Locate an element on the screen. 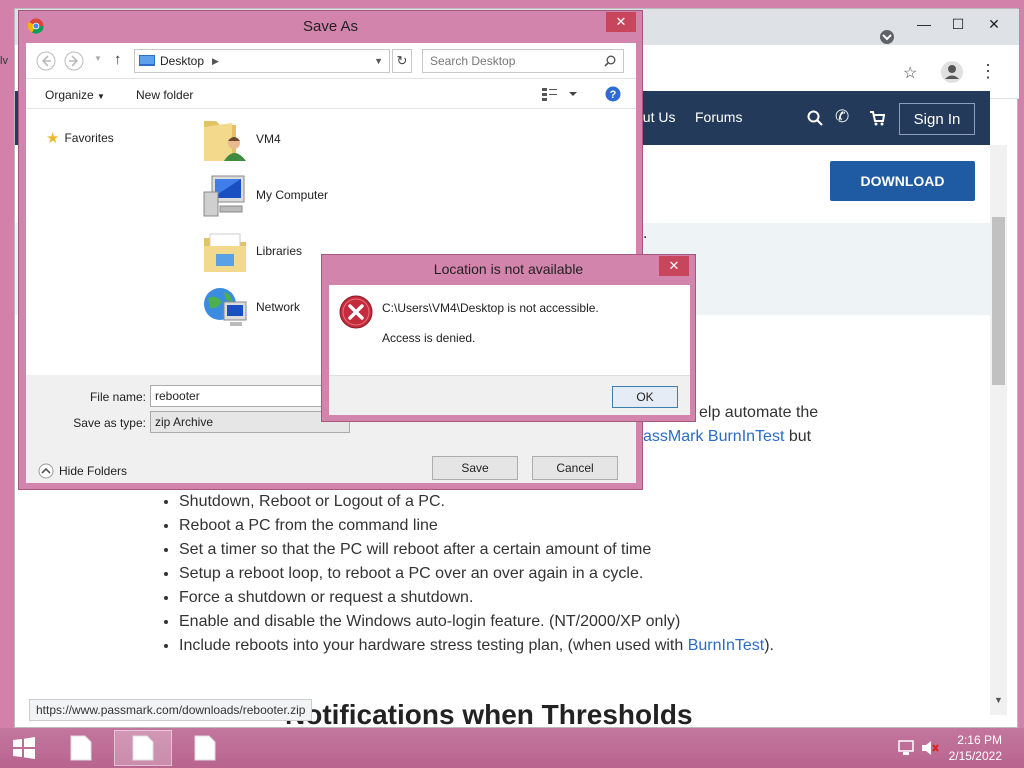 The image size is (1024, 768). file-name-input: rebooter is located at coordinates (250, 396).